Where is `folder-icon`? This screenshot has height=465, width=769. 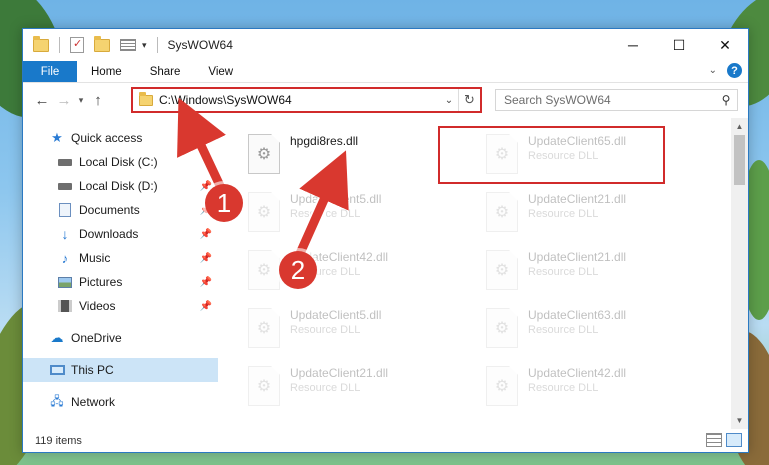
folder-icon is located at coordinates (146, 98).